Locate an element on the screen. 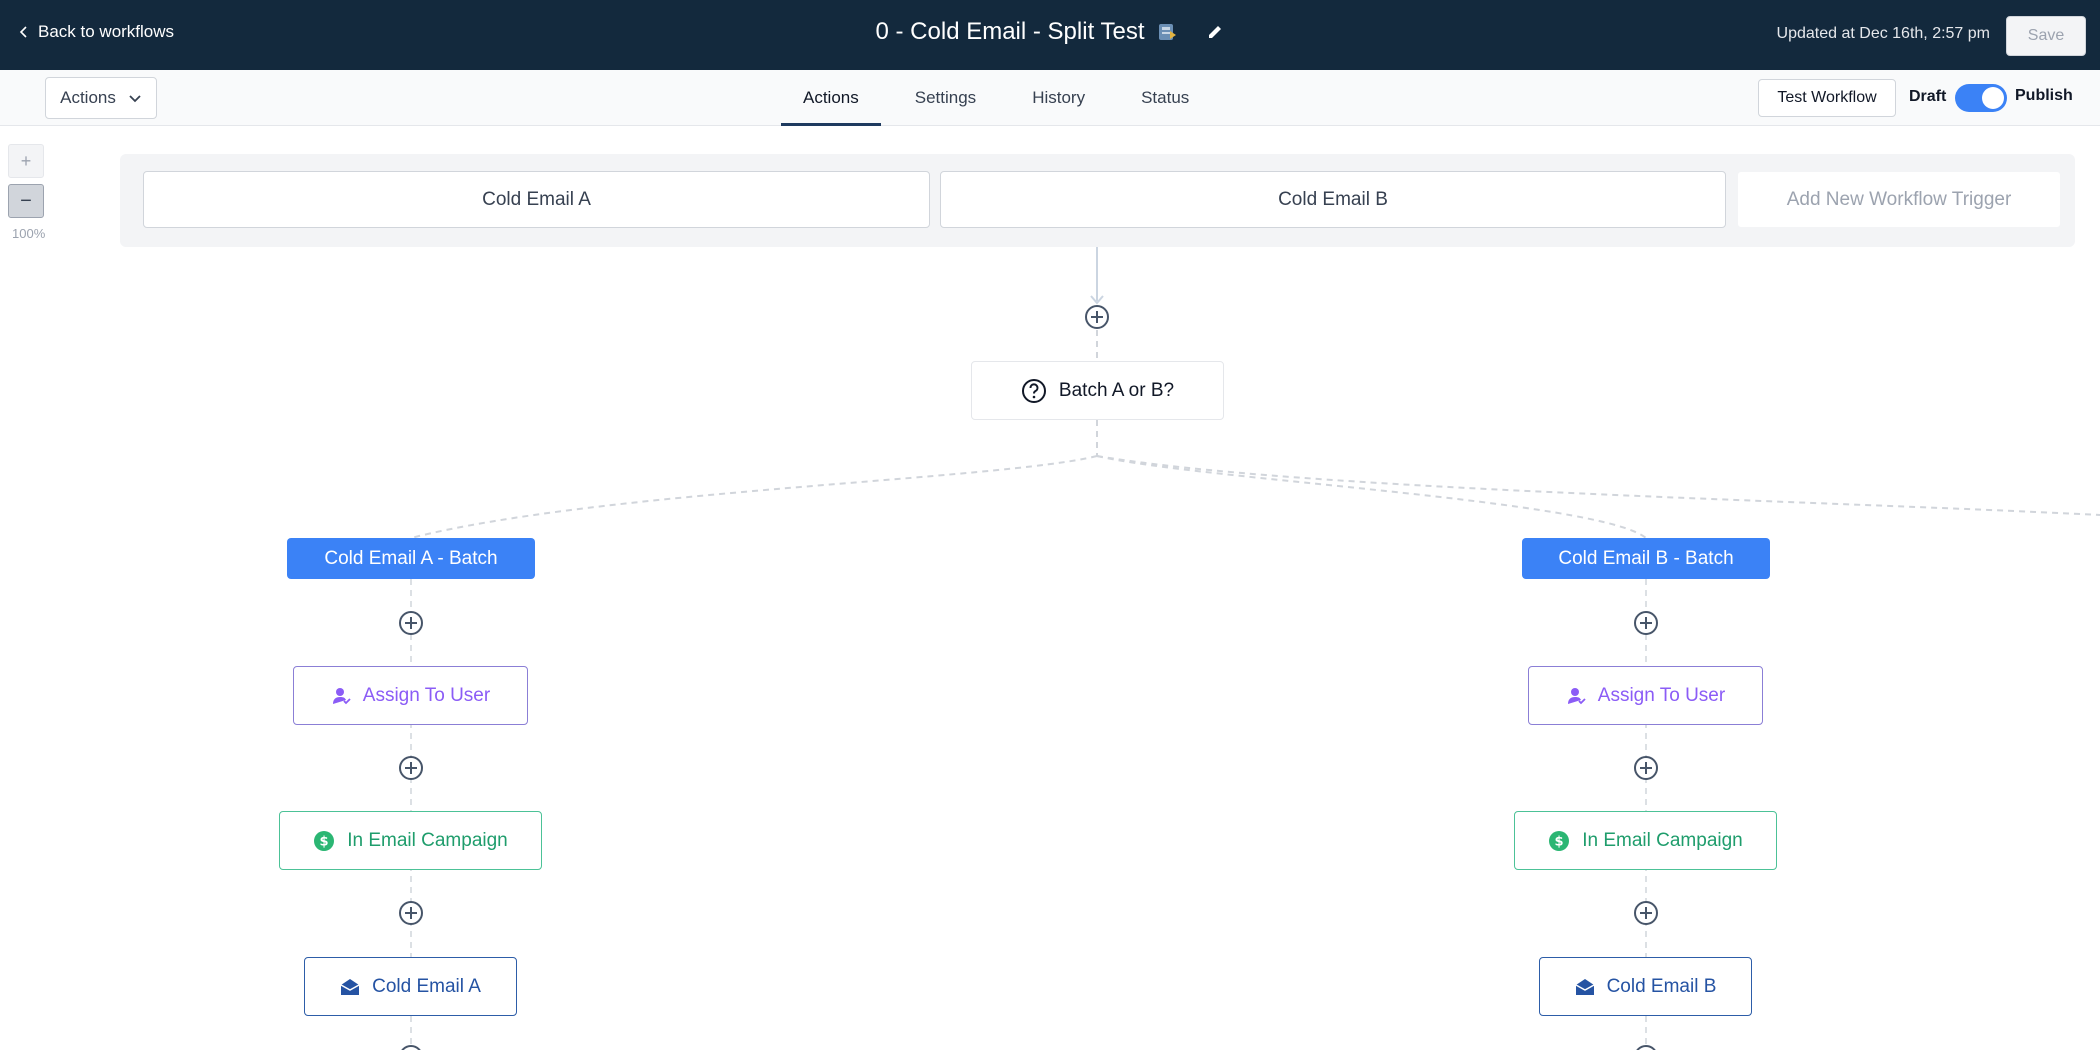 The image size is (2100, 1050). actions-dropdown: Actions is located at coordinates (101, 98).